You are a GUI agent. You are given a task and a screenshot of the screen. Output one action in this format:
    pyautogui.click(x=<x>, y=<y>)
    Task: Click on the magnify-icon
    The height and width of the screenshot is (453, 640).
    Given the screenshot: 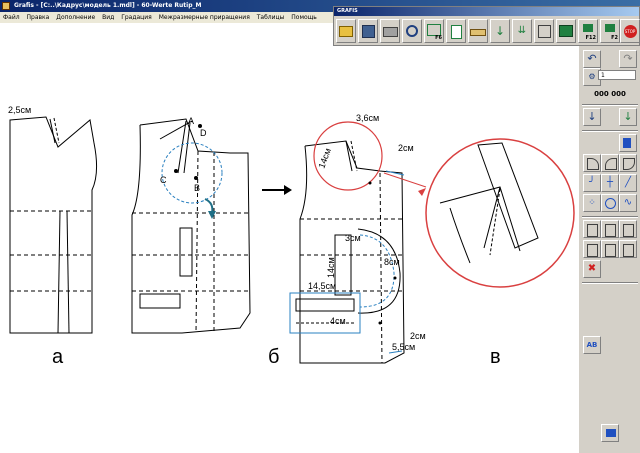 What is the action you would take?
    pyautogui.click(x=412, y=31)
    